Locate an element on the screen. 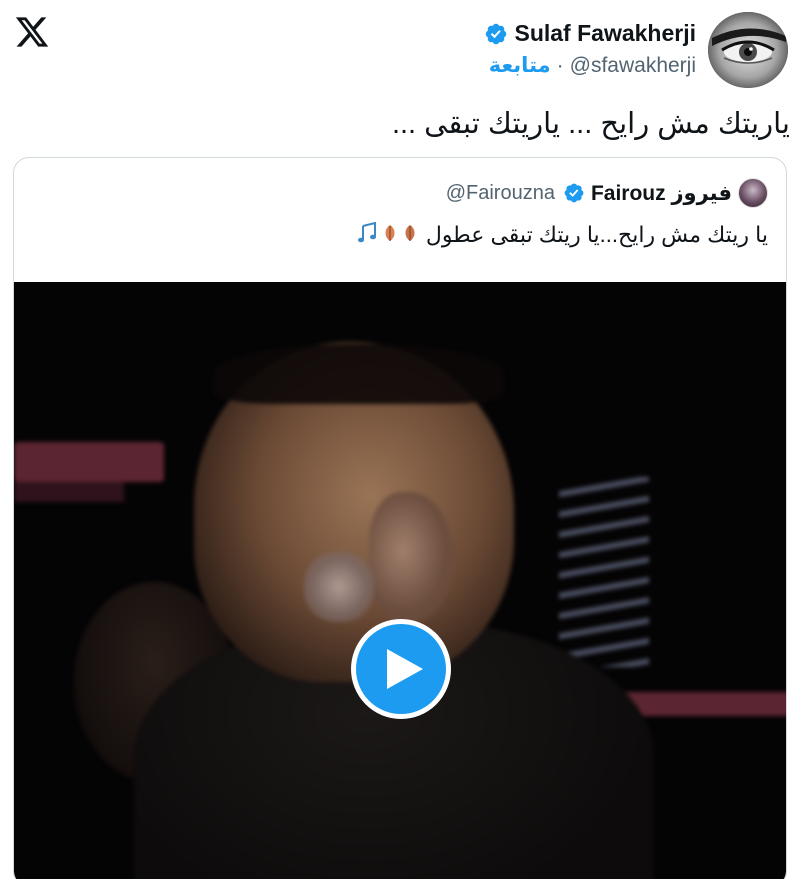  quoted-tweet-body: يا ريتك مش رايح...يا ريتك تبقى عطول is located at coordinates (596, 234).